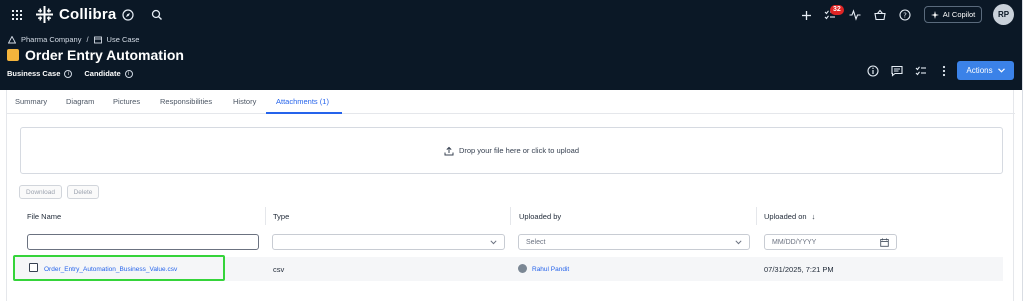 Image resolution: width=1029 pixels, height=301 pixels. Describe the element at coordinates (540, 216) in the screenshot. I see `column-header-uploaded-by: Uploaded by` at that location.